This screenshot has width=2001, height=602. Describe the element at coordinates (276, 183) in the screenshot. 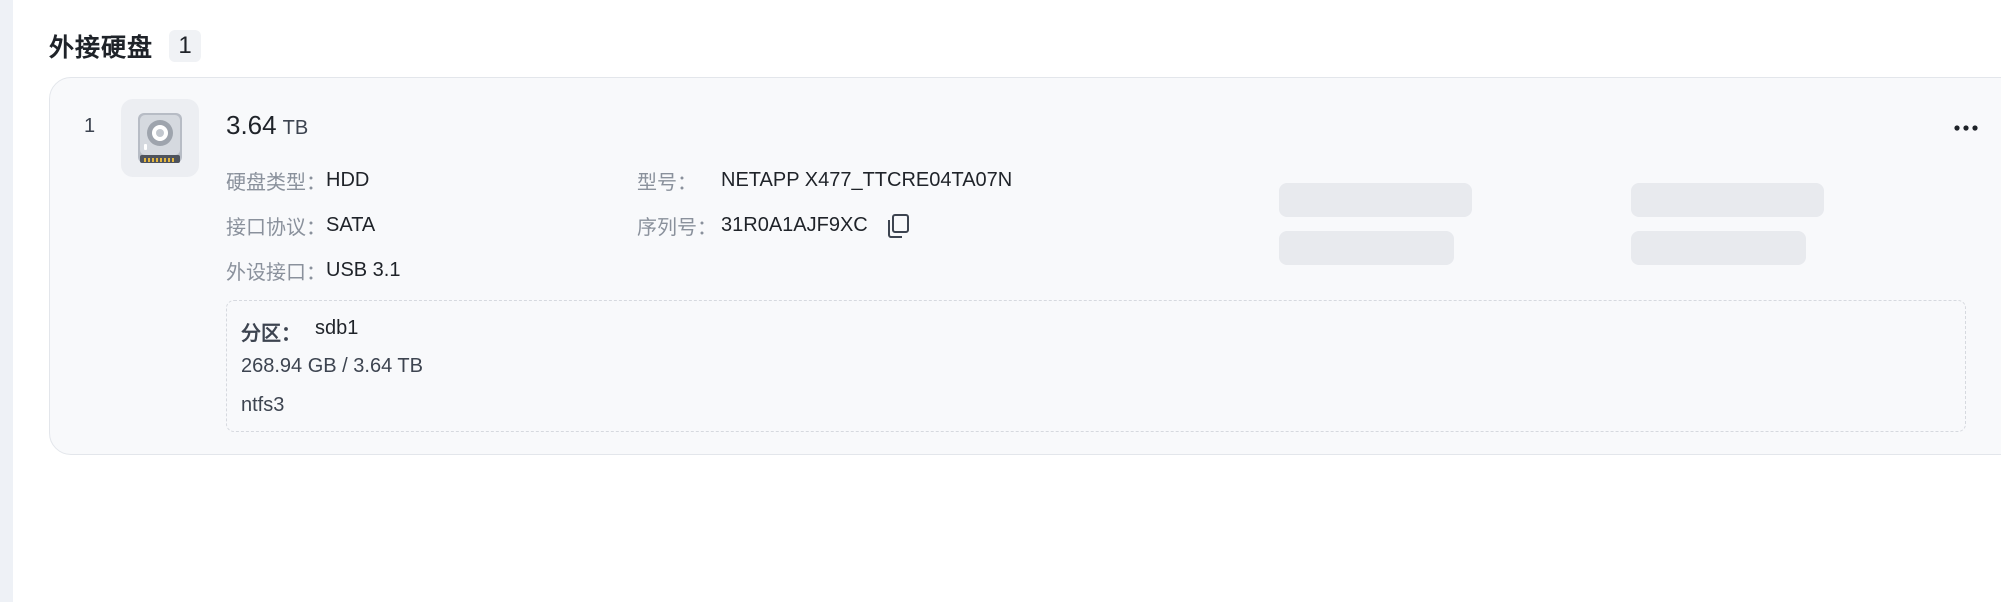

I see `disk-type-label: 硬盘类型：` at that location.